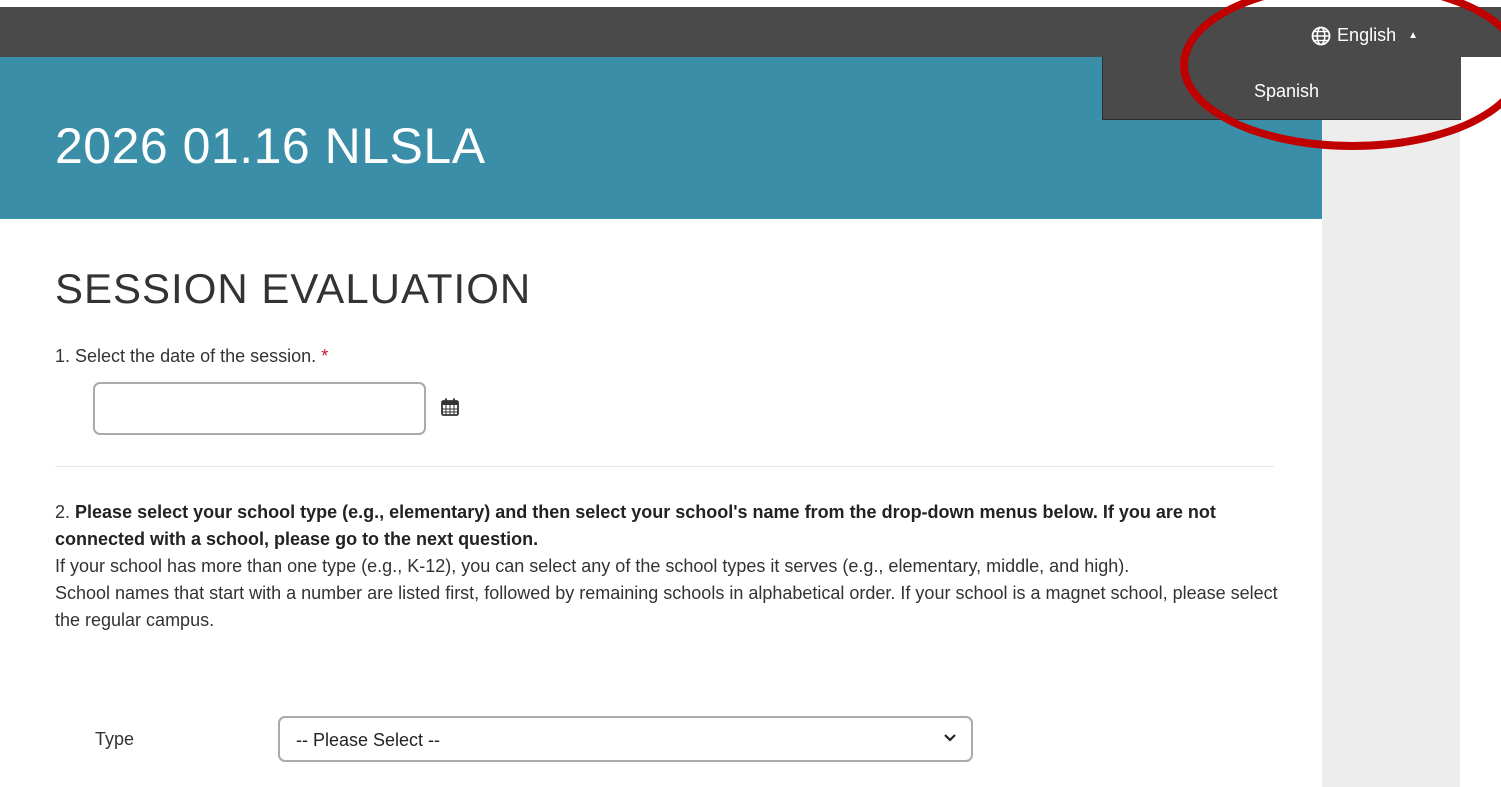  What do you see at coordinates (1321, 35) in the screenshot?
I see `globe-icon` at bounding box center [1321, 35].